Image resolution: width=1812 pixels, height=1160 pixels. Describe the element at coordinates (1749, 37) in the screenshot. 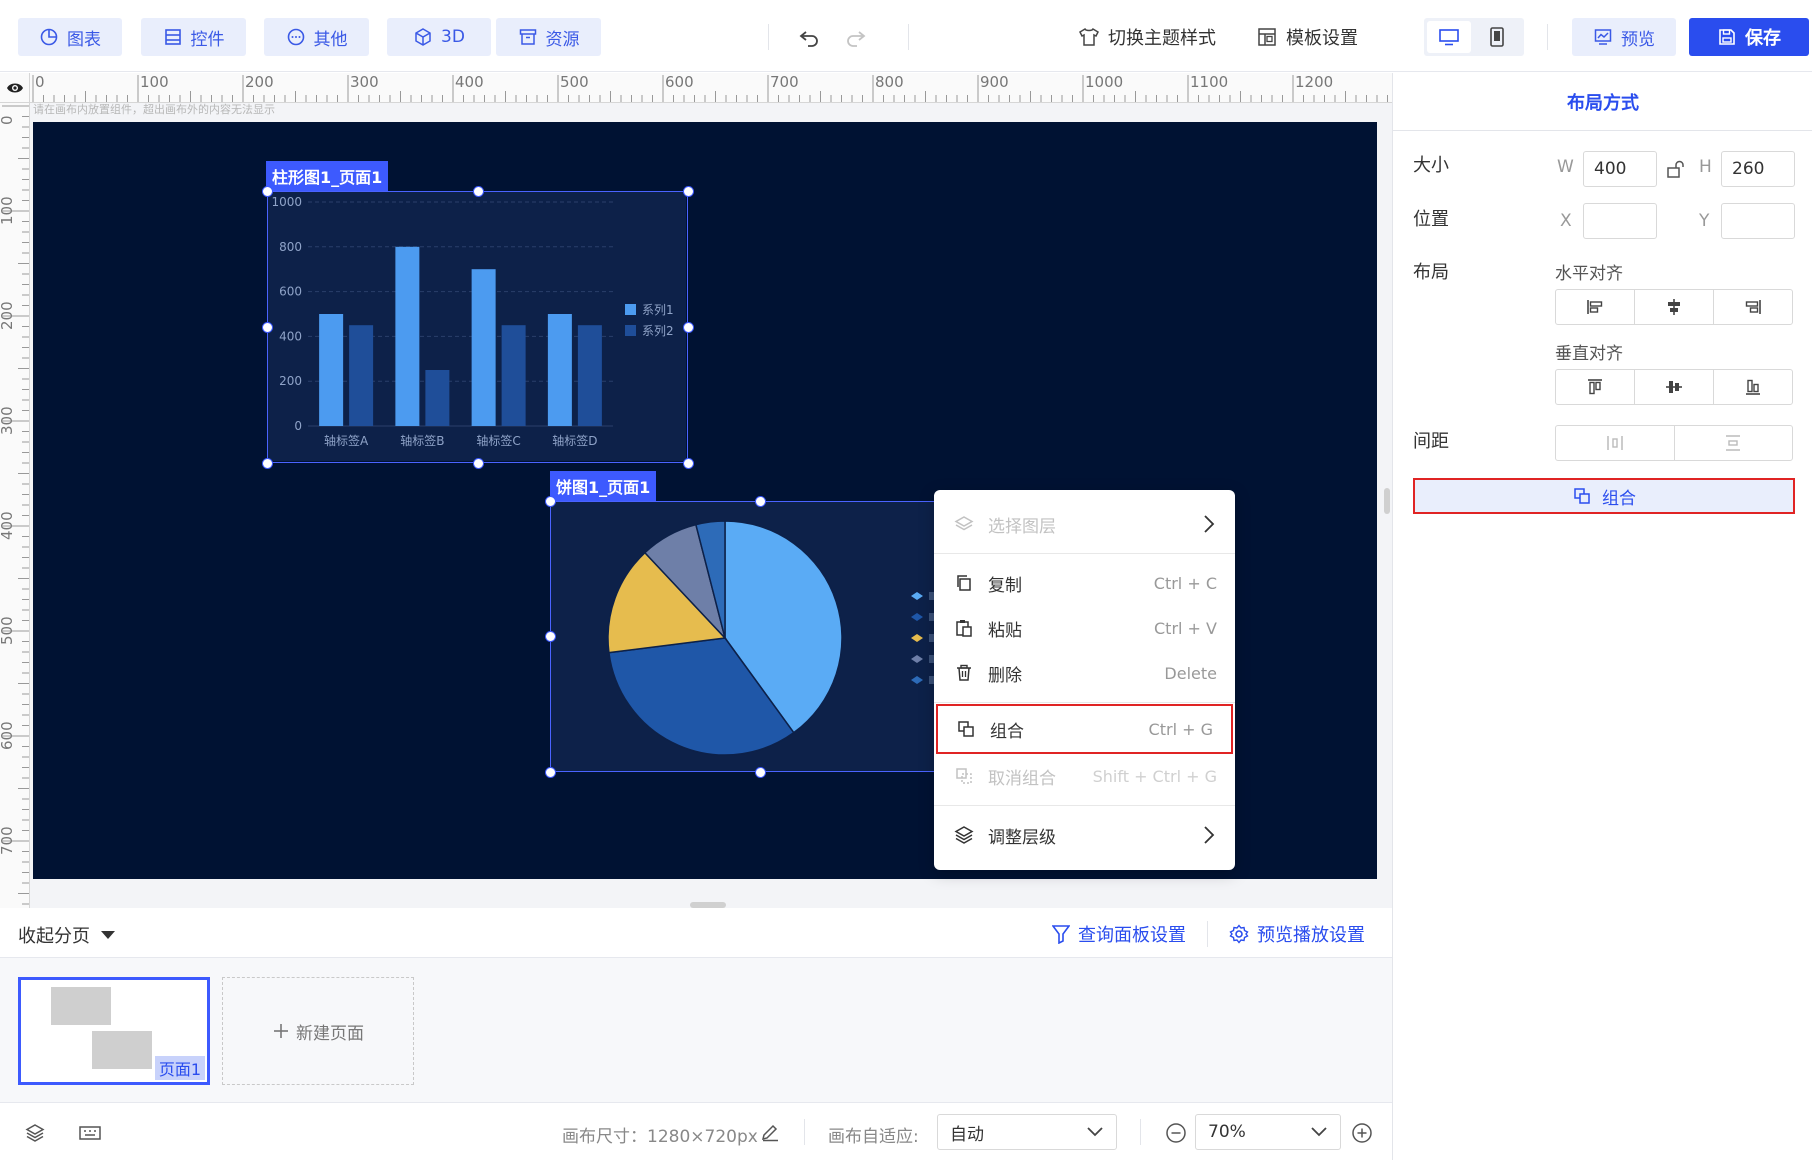

I see `save-button: 保存` at that location.